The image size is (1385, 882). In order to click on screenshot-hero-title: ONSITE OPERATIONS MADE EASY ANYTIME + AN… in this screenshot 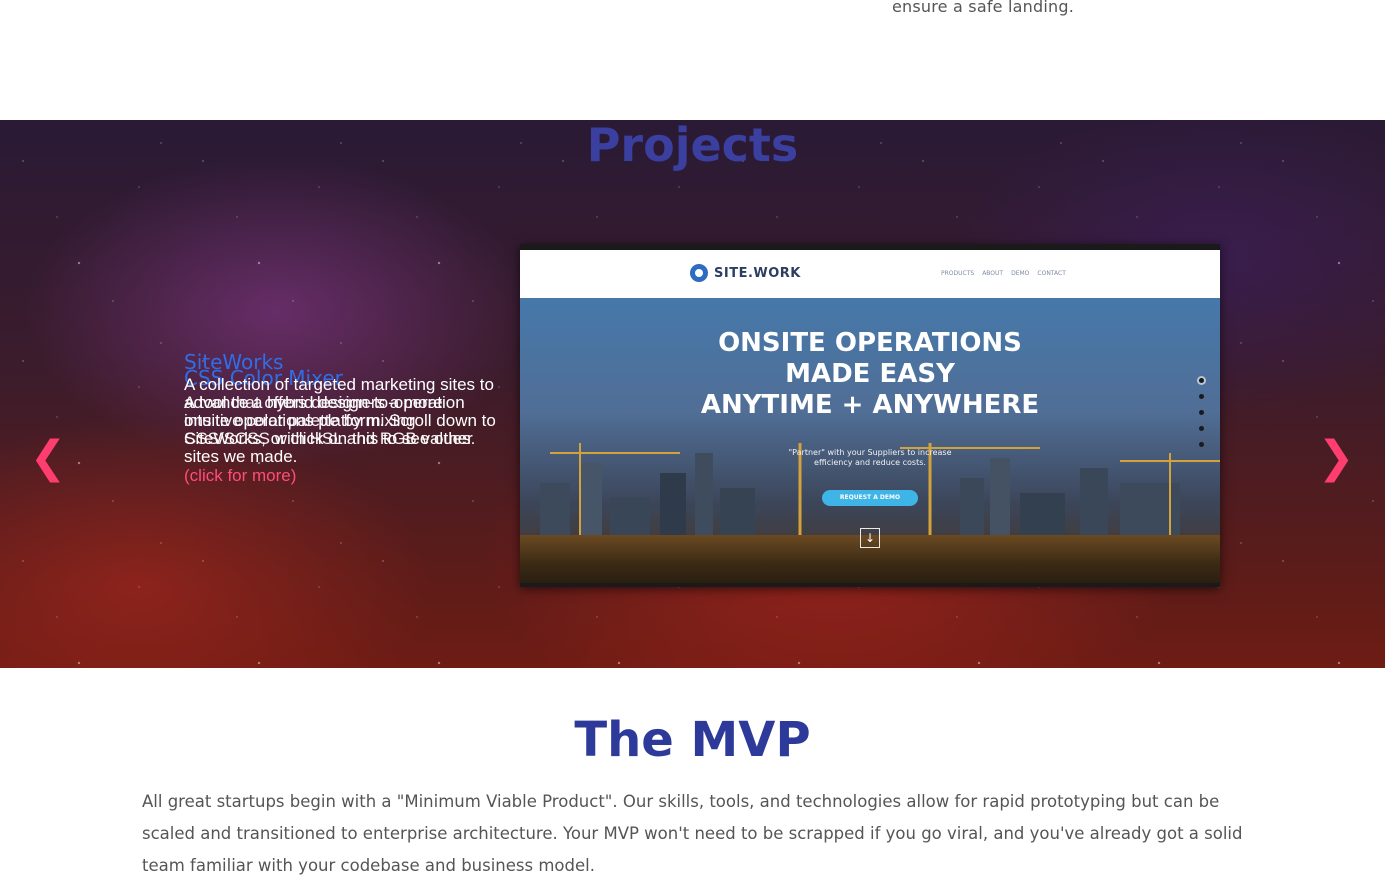, I will do `click(870, 374)`.